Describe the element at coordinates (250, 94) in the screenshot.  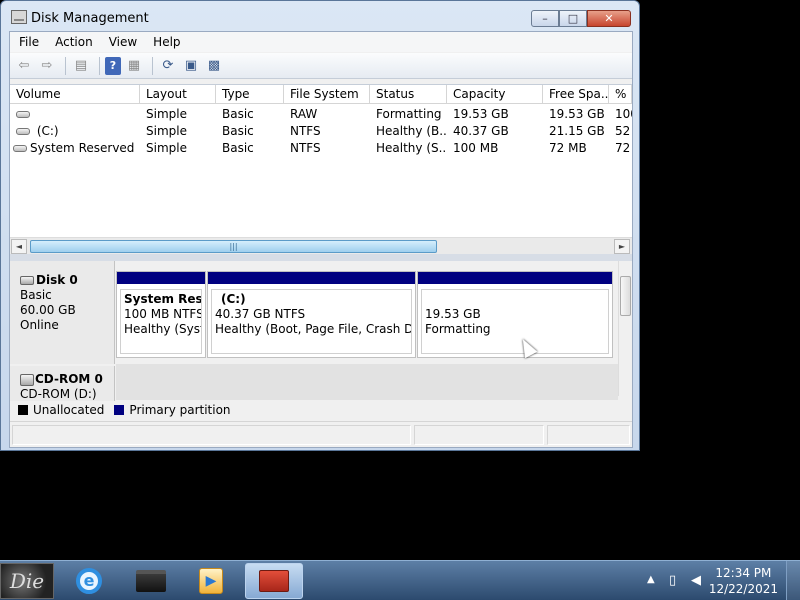
I see `column-type: Type` at that location.